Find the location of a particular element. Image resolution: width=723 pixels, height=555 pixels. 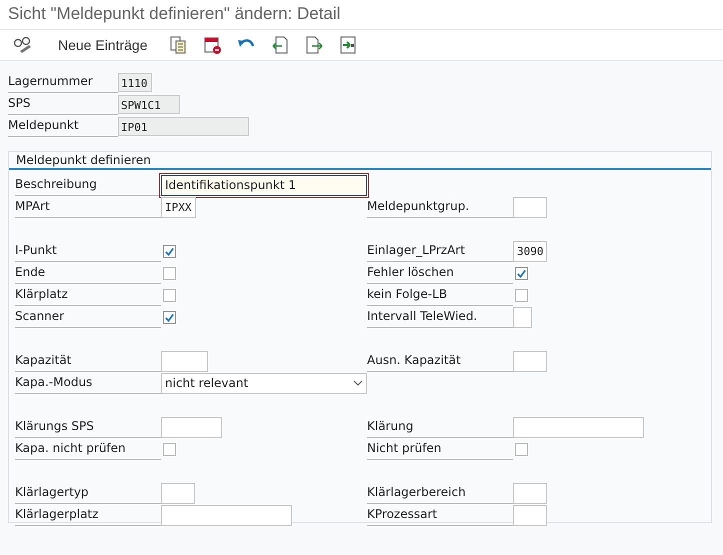

field-label: Klärplatz is located at coordinates (88, 295).